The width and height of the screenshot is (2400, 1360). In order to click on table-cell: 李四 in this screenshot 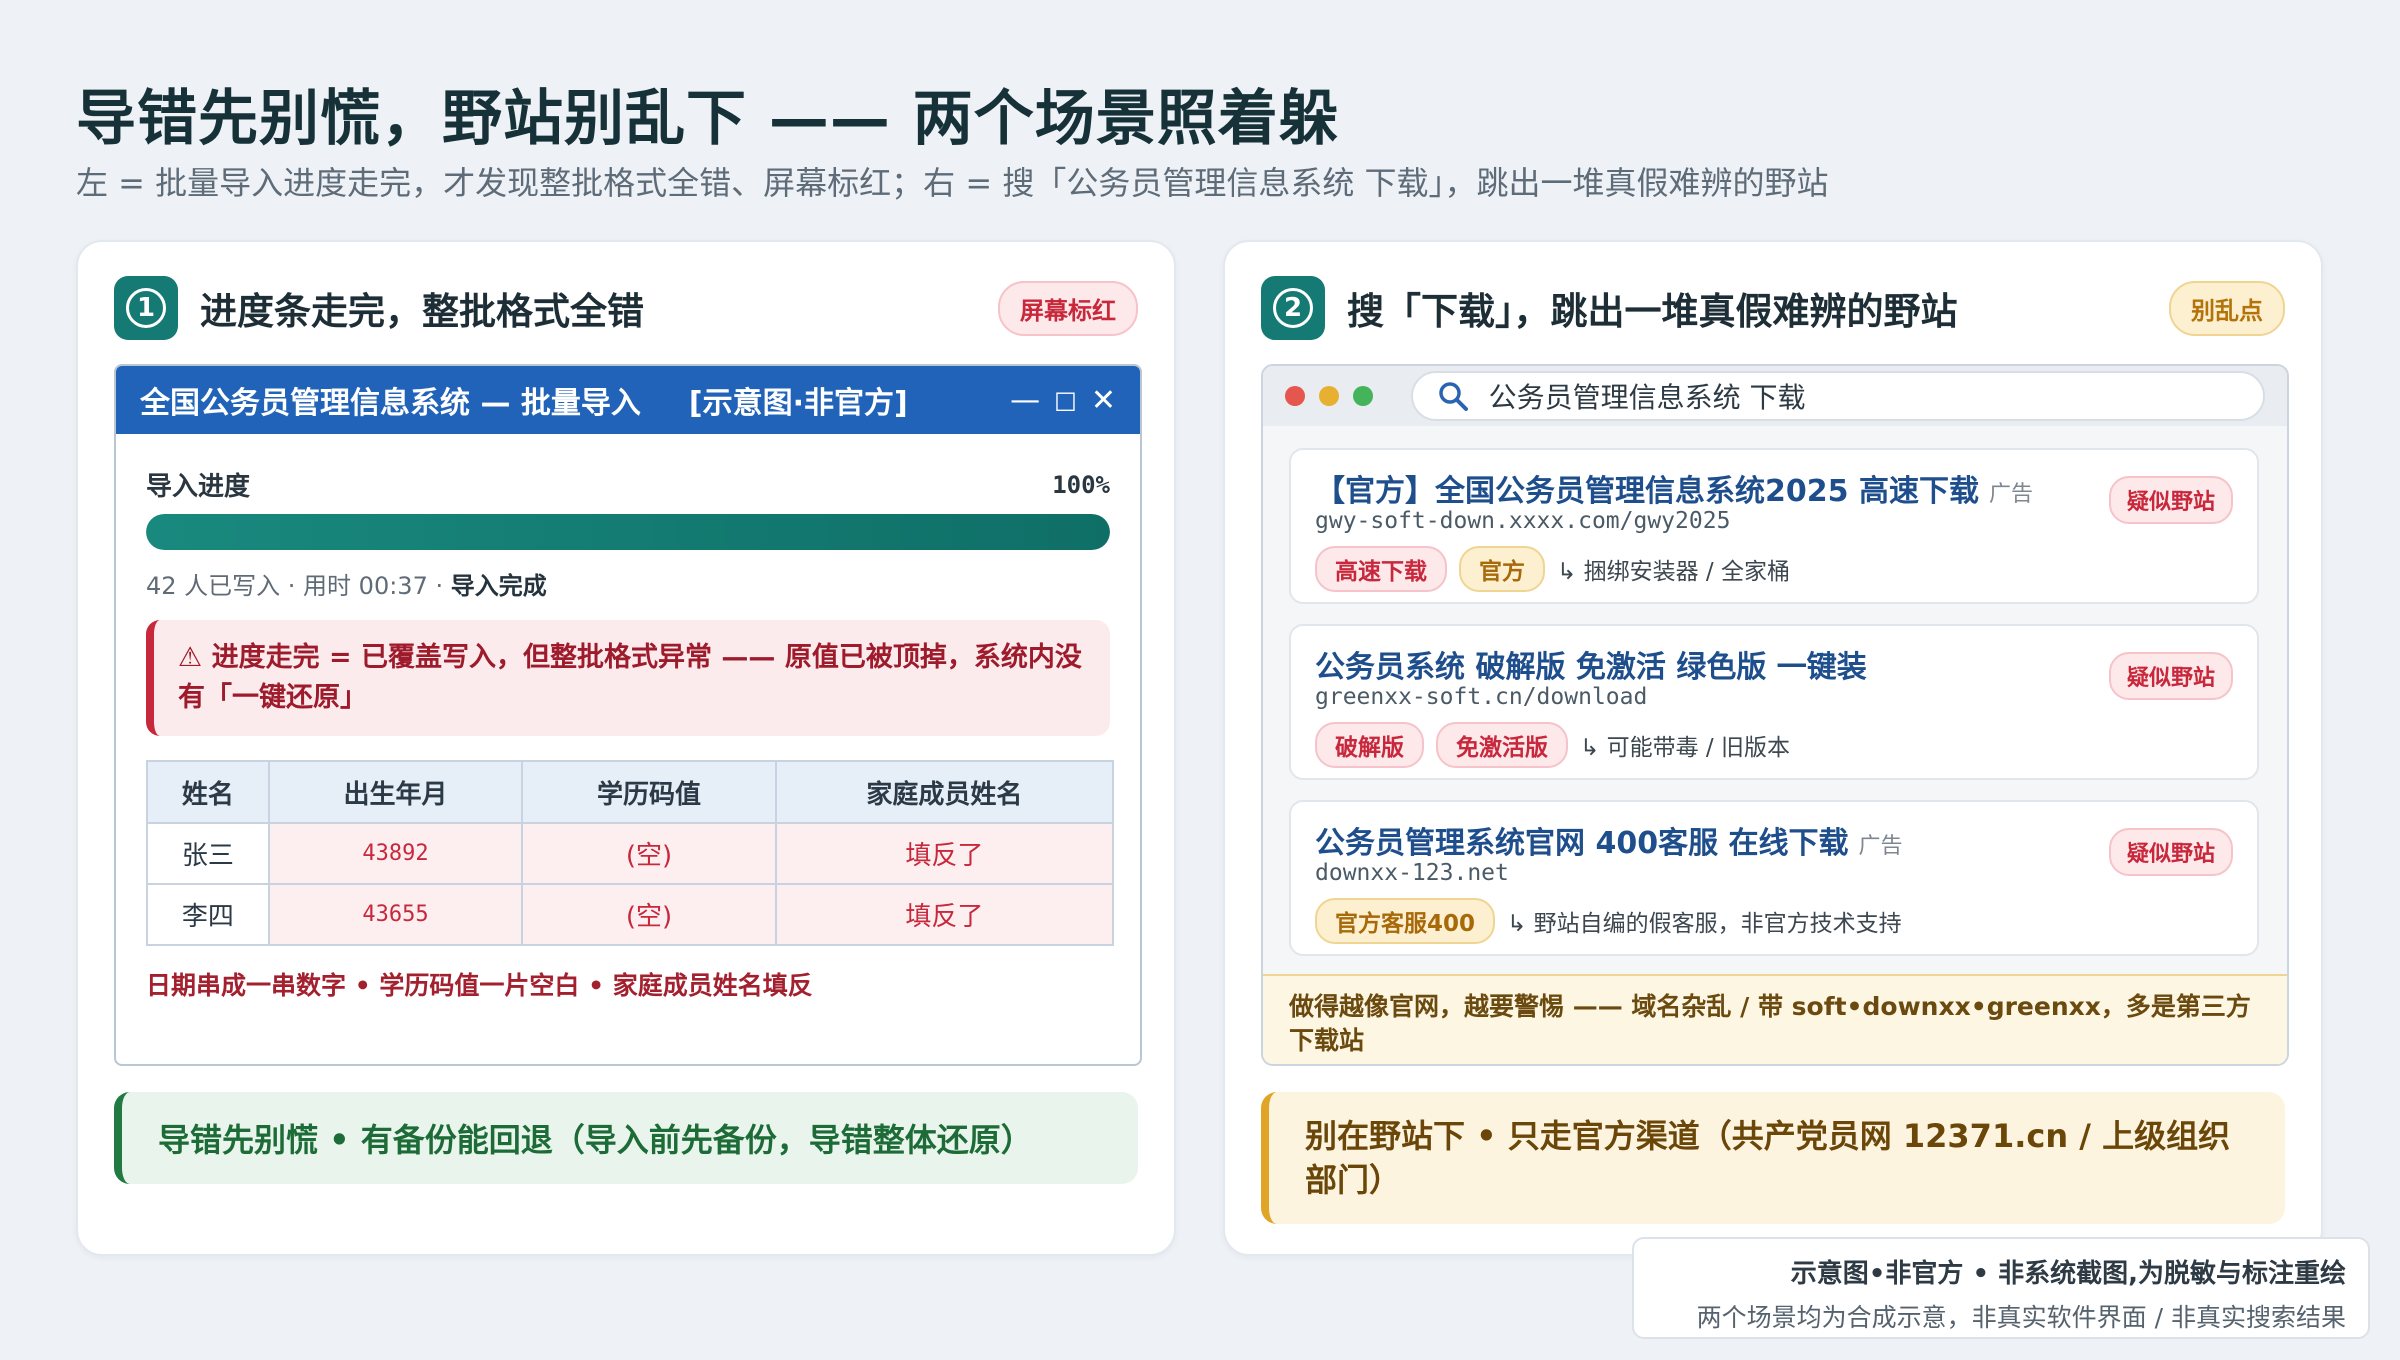, I will do `click(208, 914)`.